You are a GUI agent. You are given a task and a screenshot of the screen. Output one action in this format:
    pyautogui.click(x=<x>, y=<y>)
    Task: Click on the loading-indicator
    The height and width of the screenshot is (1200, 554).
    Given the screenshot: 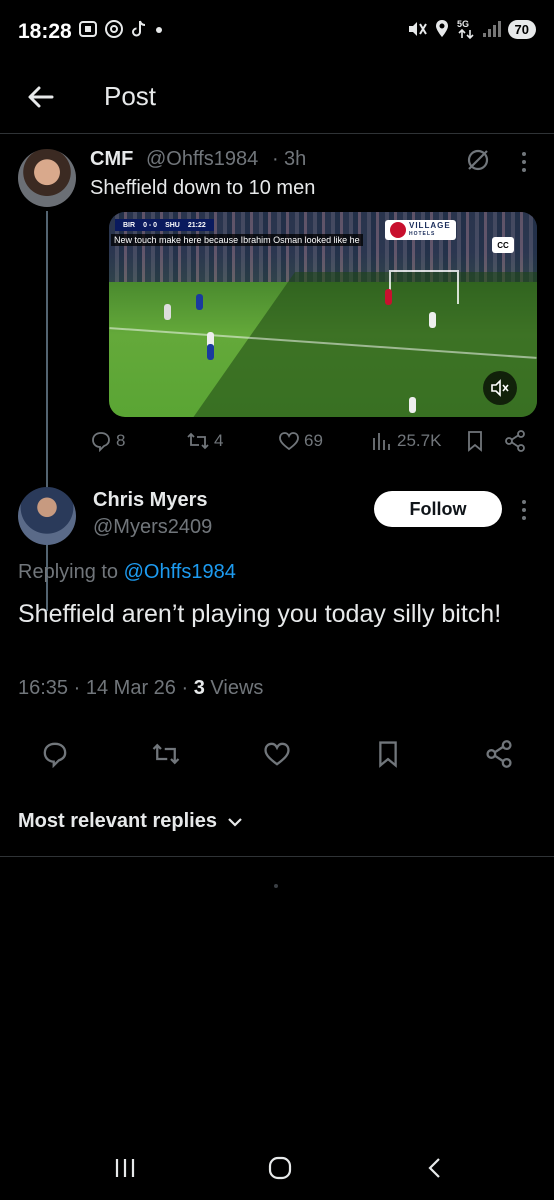 What is the action you would take?
    pyautogui.click(x=276, y=886)
    